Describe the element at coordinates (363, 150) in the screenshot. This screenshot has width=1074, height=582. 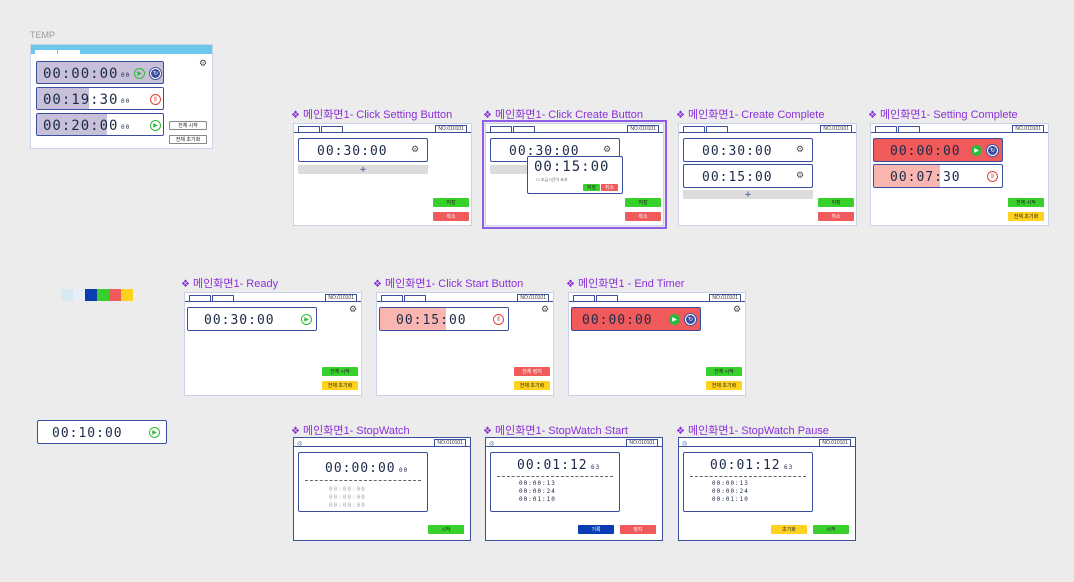
I see `timer-card: 00:30:00 ⚙` at that location.